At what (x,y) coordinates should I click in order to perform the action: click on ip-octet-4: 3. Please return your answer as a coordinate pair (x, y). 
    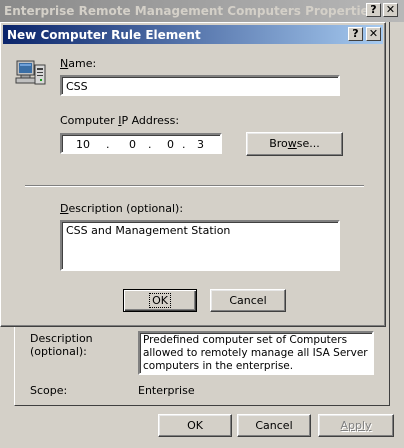
    Looking at the image, I should click on (200, 144).